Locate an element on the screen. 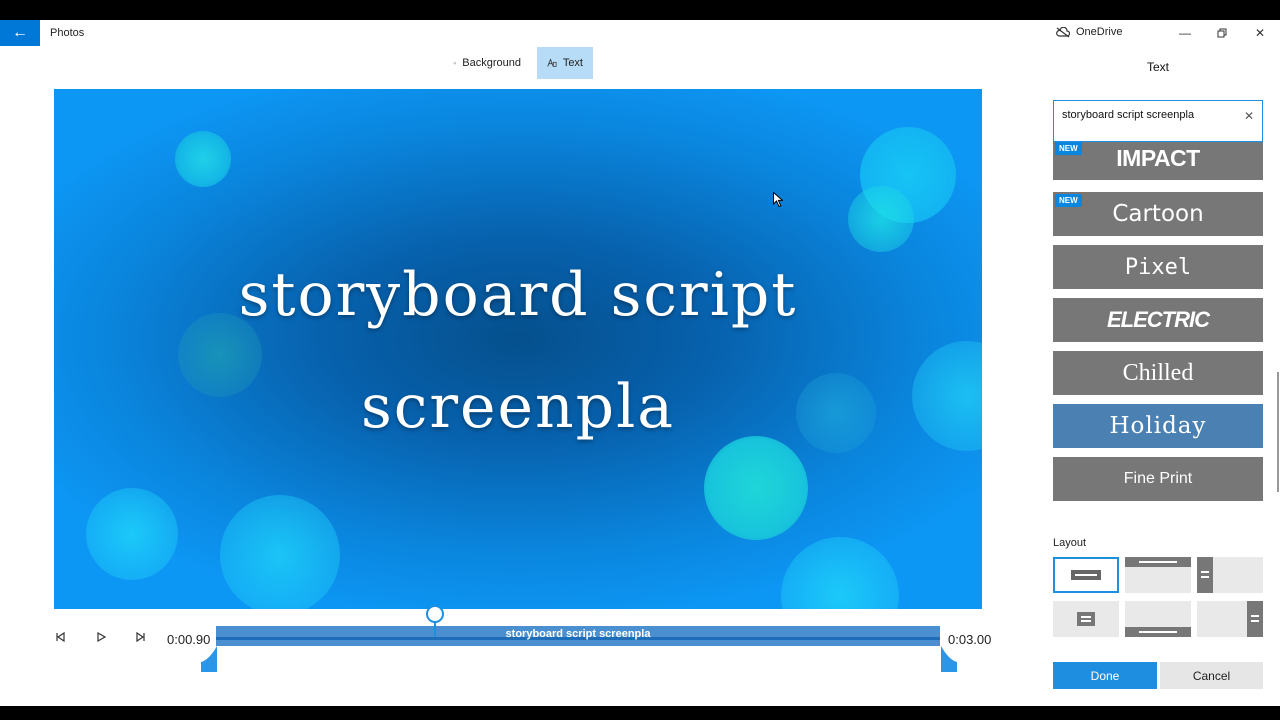  style-chilled: Chilled is located at coordinates (1158, 373).